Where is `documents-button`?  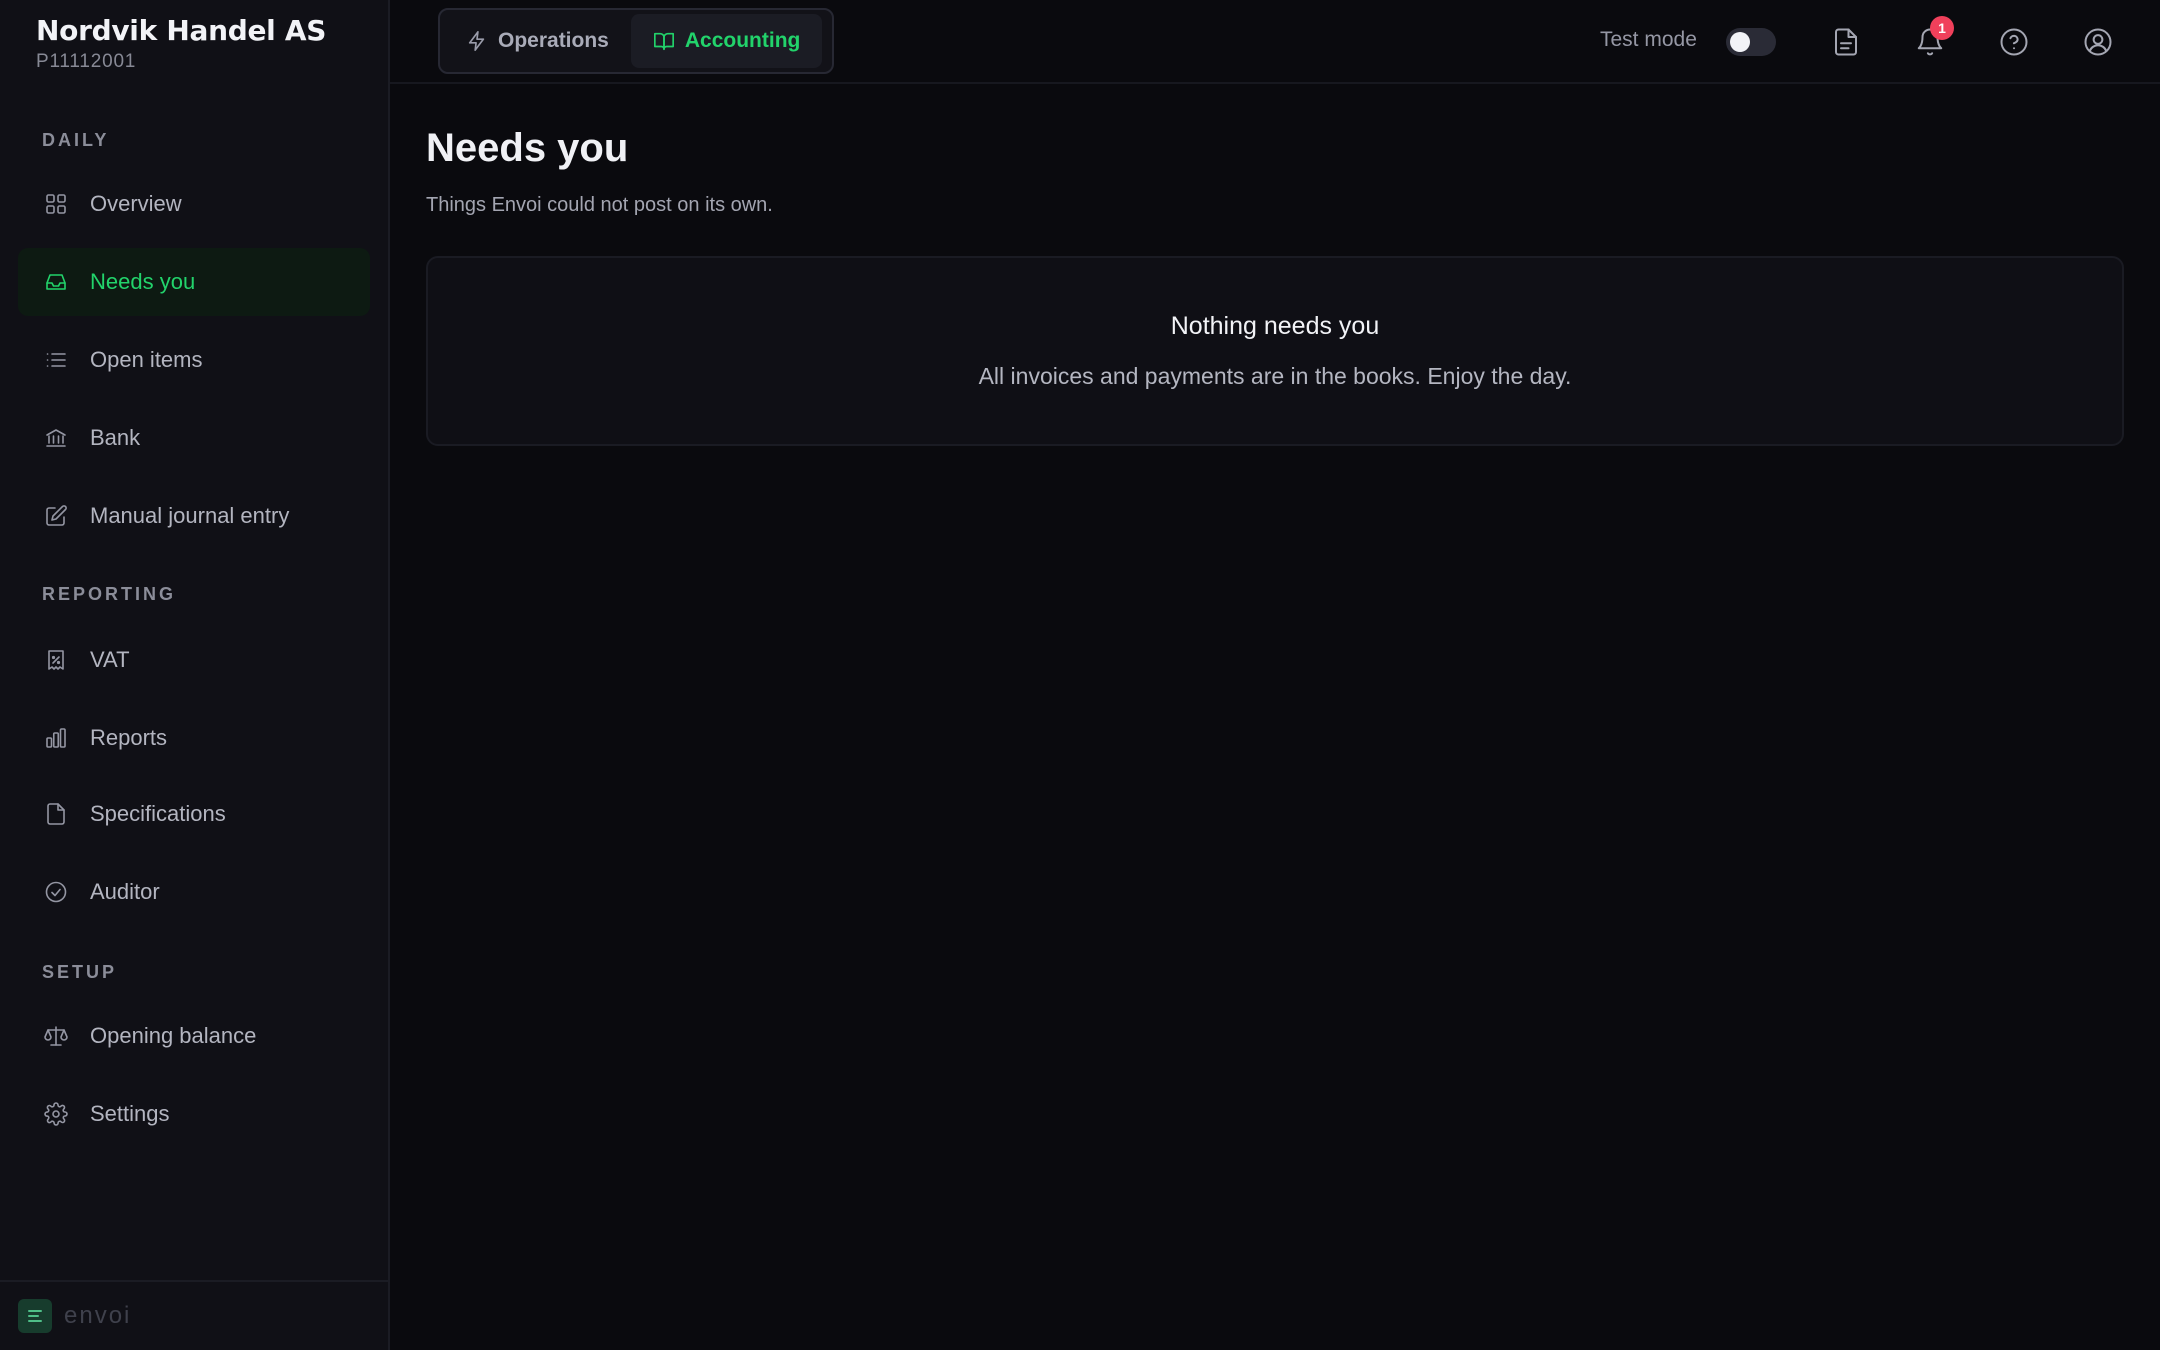
documents-button is located at coordinates (1846, 42).